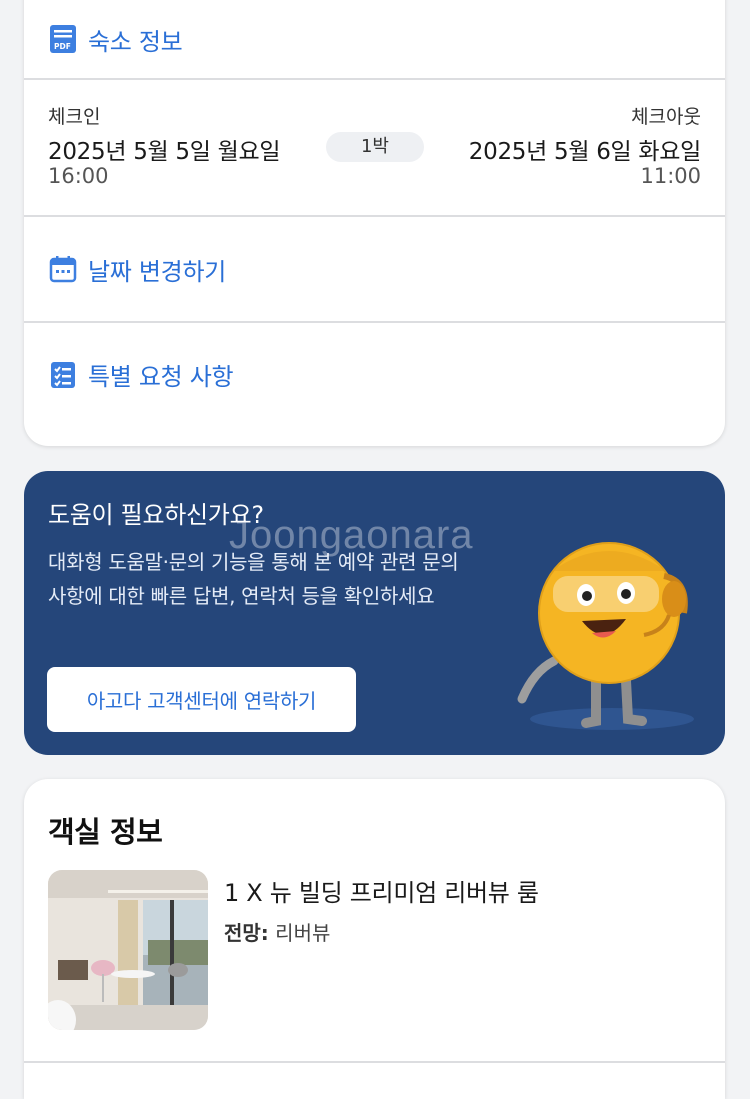 This screenshot has width=750, height=1099. Describe the element at coordinates (74, 117) in the screenshot. I see `checkin-label: 체크인` at that location.